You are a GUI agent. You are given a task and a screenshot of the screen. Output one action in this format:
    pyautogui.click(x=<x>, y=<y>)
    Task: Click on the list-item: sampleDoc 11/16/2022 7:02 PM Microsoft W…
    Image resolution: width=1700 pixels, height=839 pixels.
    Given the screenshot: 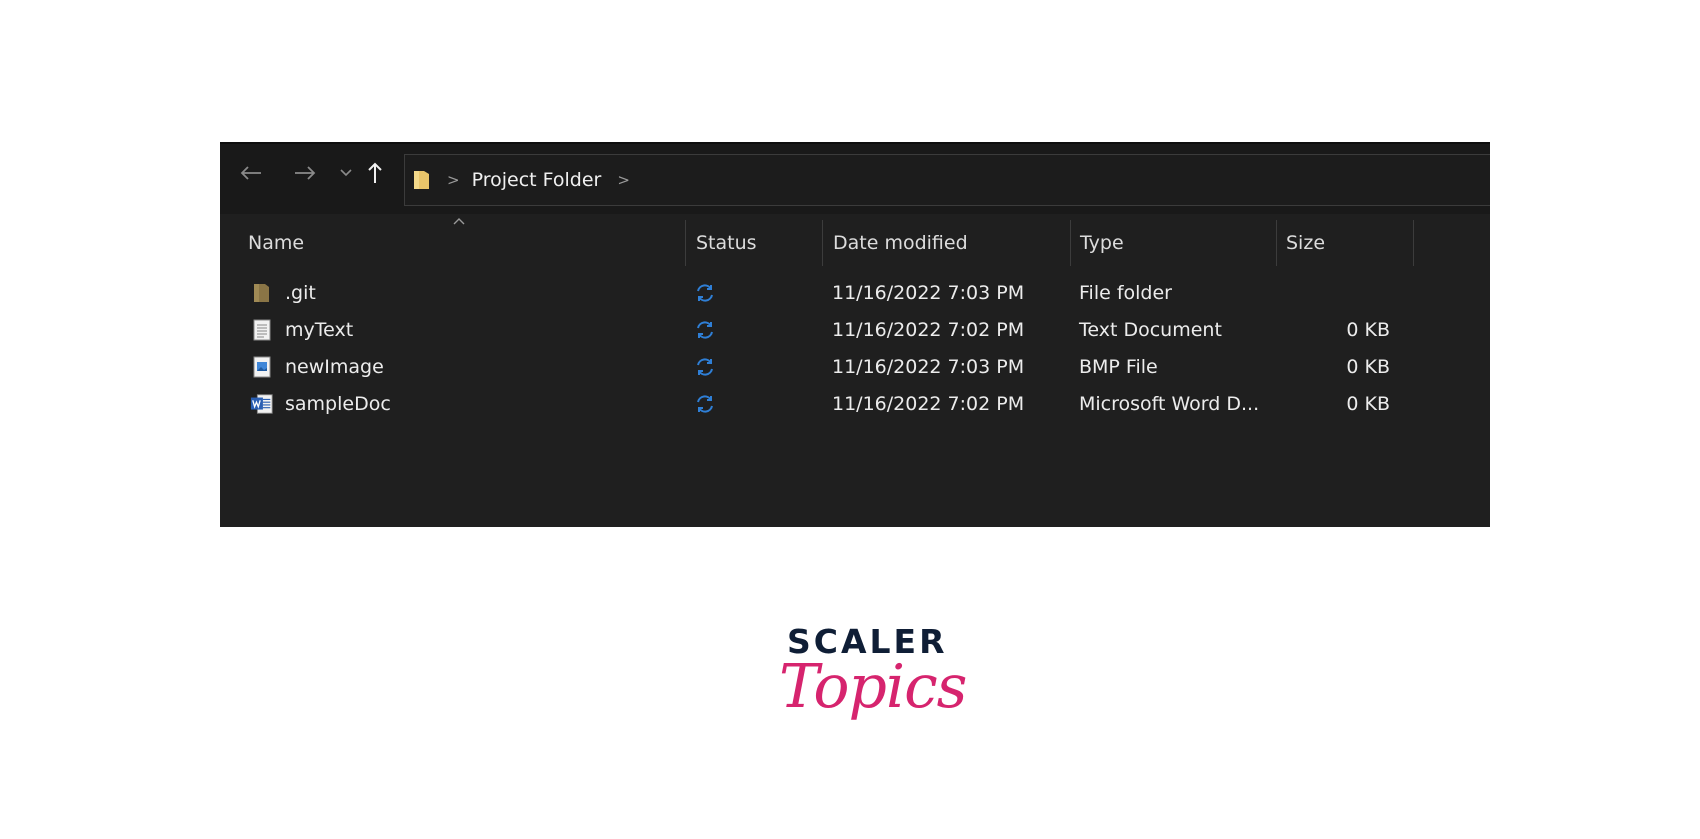 What is the action you would take?
    pyautogui.click(x=855, y=403)
    